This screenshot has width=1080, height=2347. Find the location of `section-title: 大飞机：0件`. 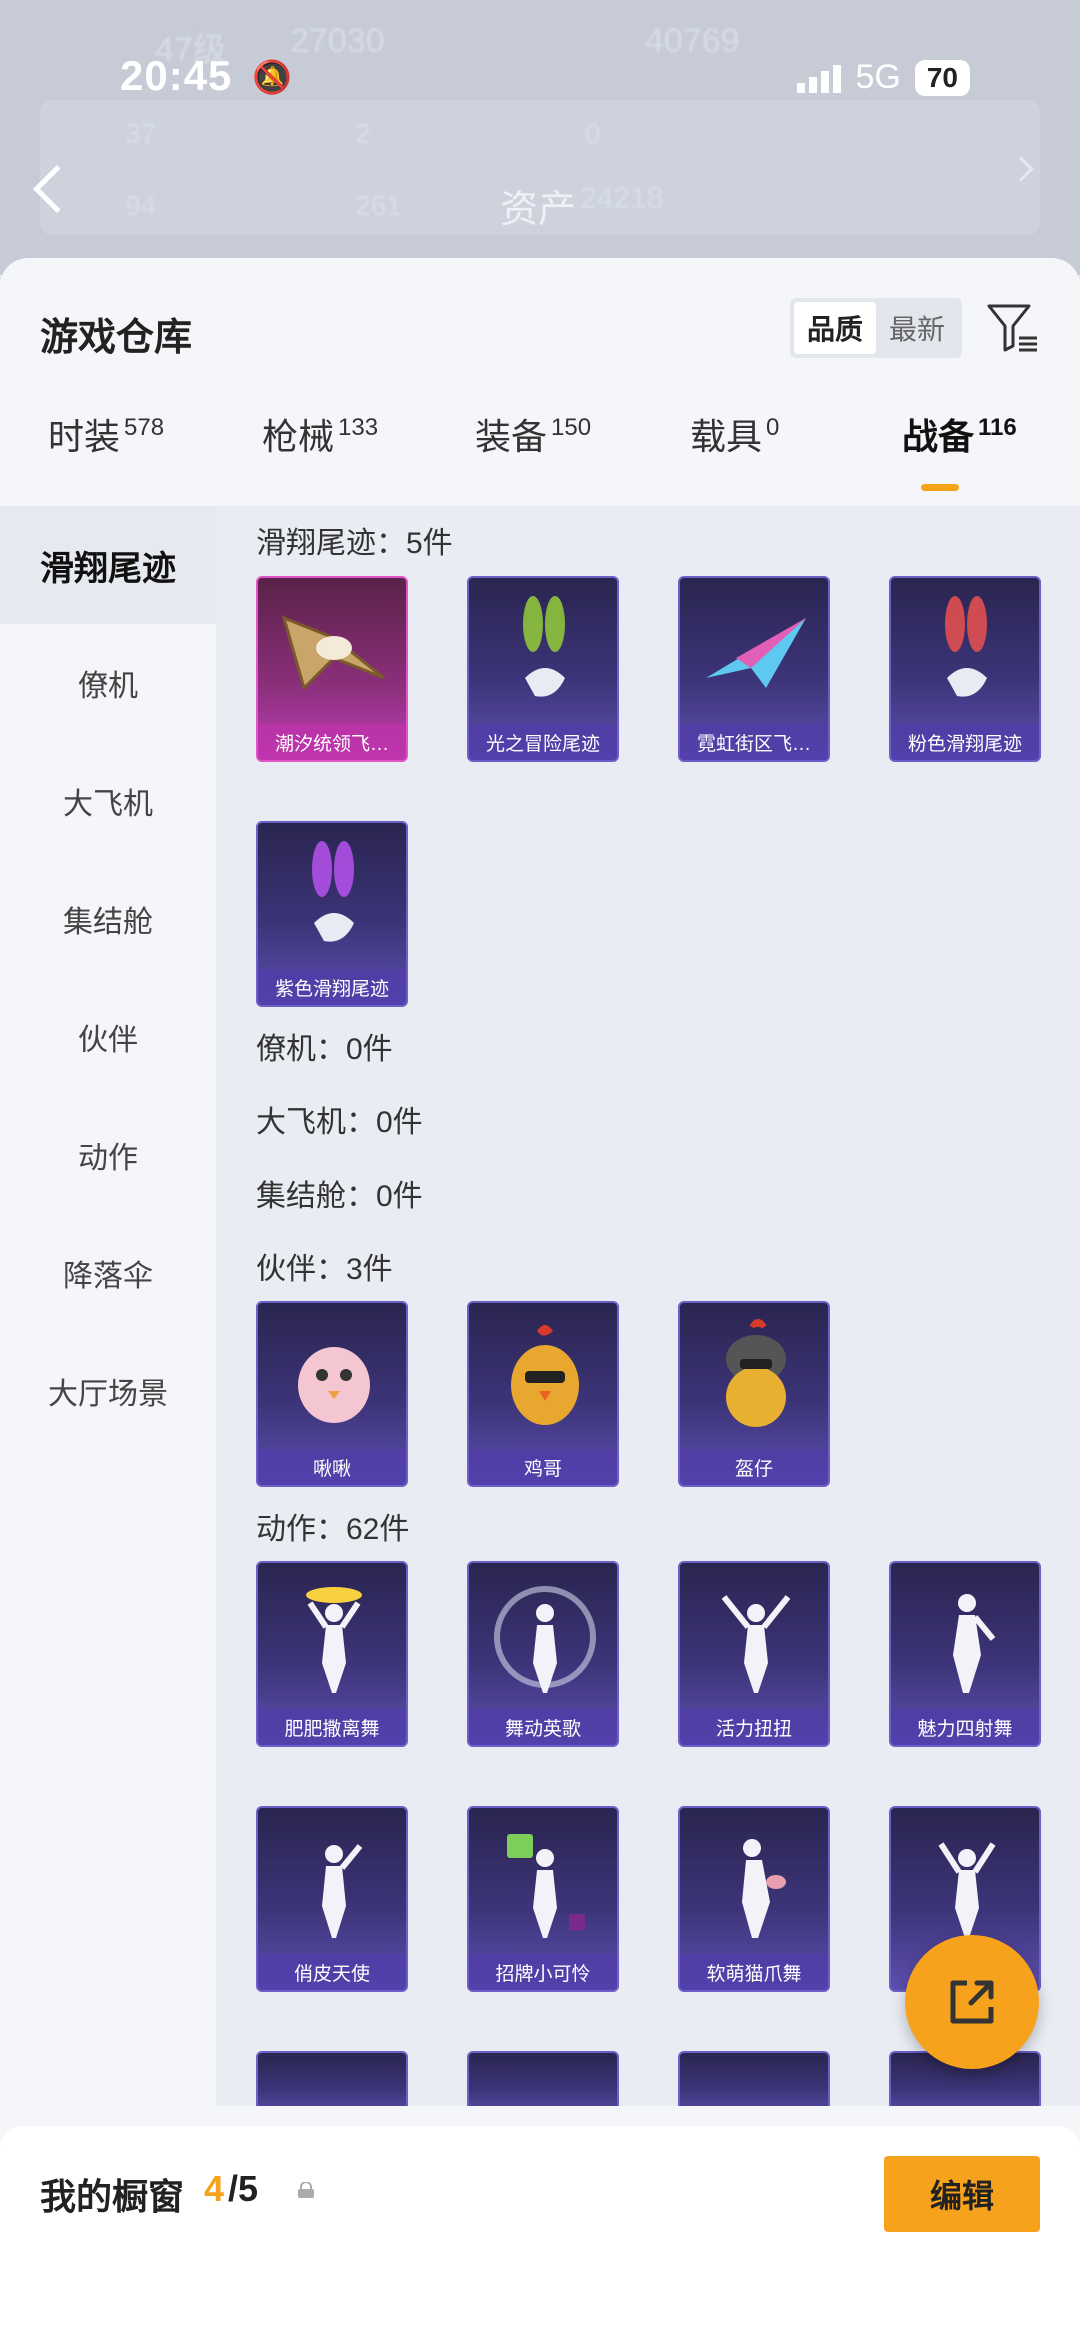

section-title: 大飞机：0件 is located at coordinates (339, 1122).